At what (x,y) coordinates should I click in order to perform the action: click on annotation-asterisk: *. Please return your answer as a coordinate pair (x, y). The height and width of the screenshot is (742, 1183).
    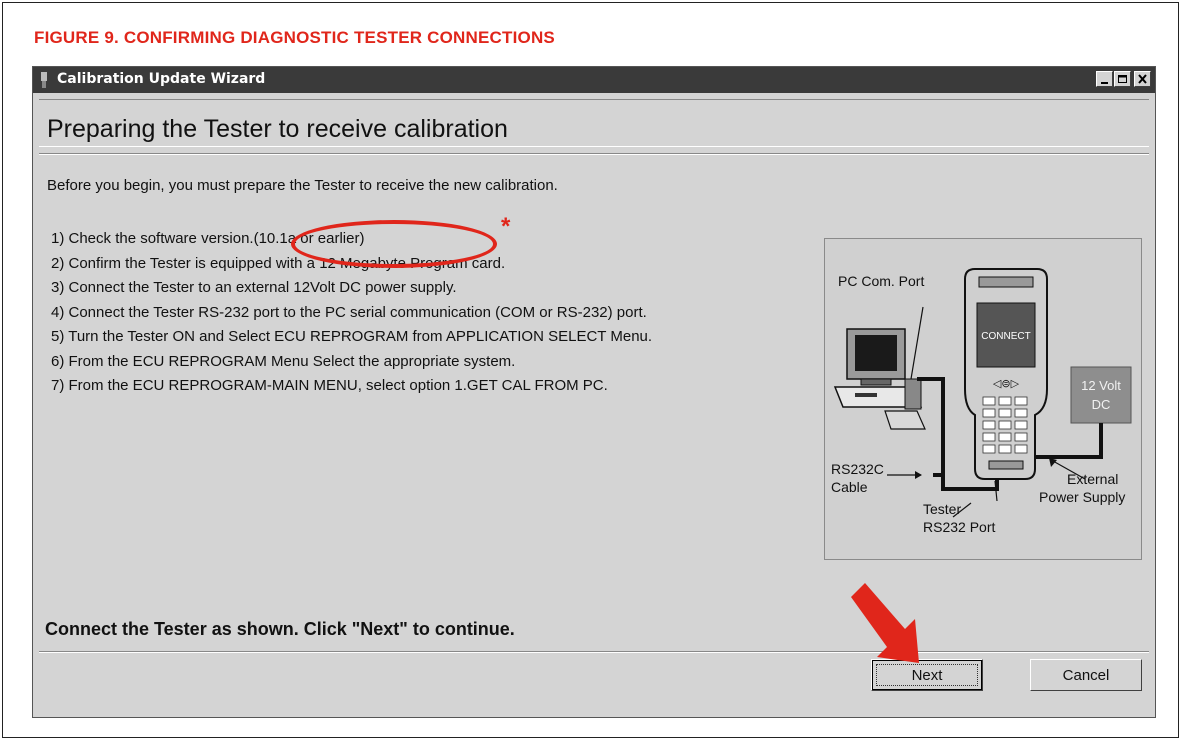
    Looking at the image, I should click on (506, 226).